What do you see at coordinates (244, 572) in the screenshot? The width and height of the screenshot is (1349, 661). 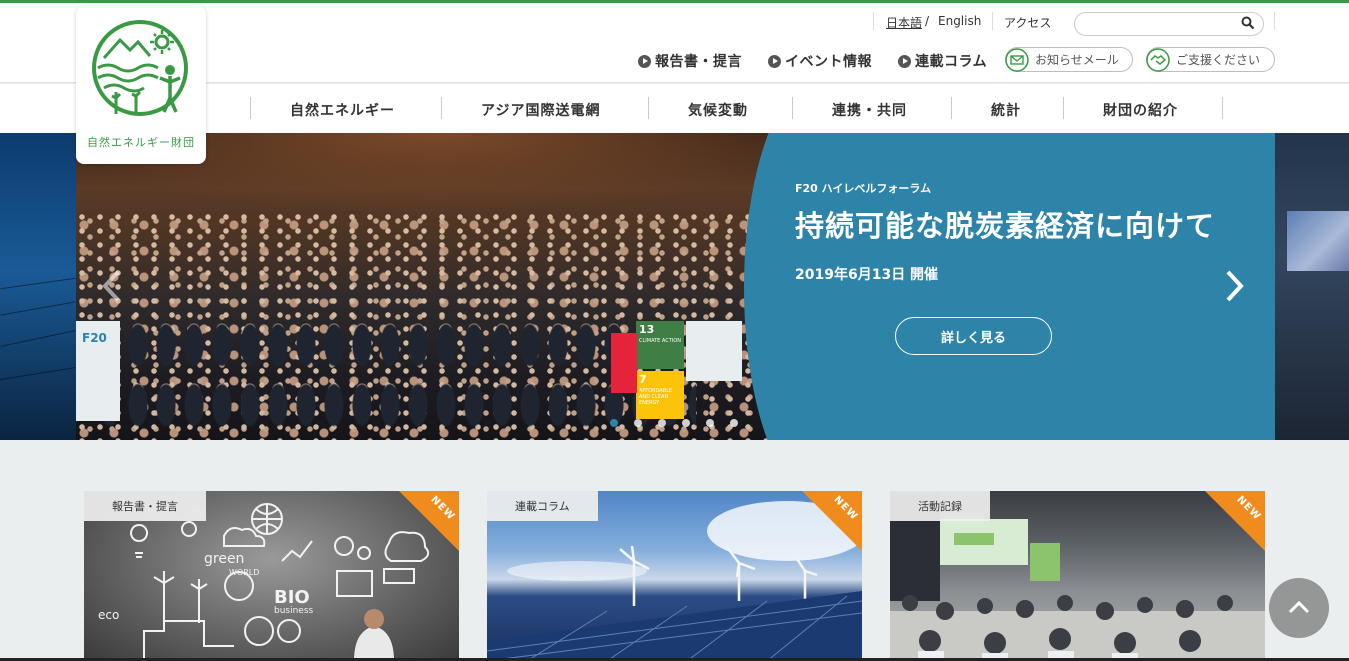 I see `svg-text: WORLD` at bounding box center [244, 572].